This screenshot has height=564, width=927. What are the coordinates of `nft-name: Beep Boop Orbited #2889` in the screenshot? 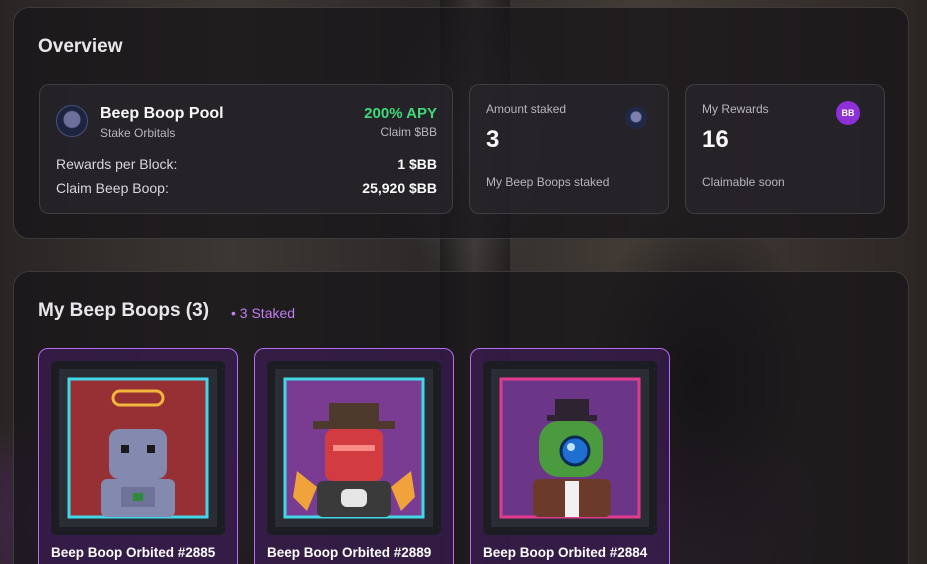 It's located at (349, 552).